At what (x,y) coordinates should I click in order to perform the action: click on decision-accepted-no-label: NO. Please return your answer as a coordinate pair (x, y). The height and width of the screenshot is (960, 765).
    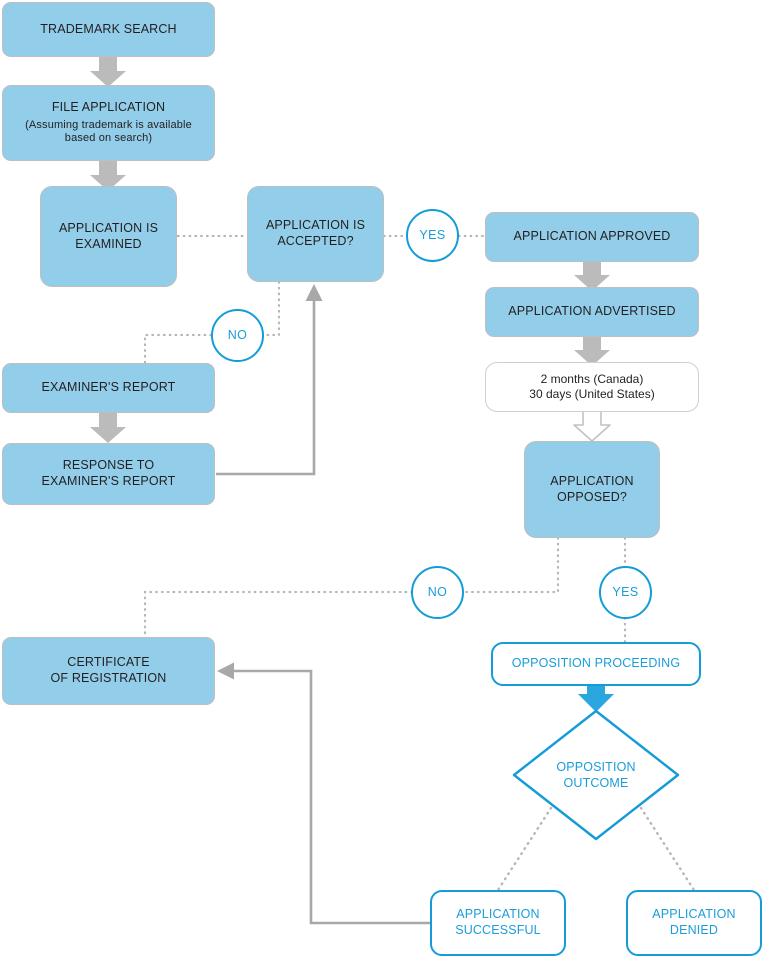
    Looking at the image, I should click on (237, 334).